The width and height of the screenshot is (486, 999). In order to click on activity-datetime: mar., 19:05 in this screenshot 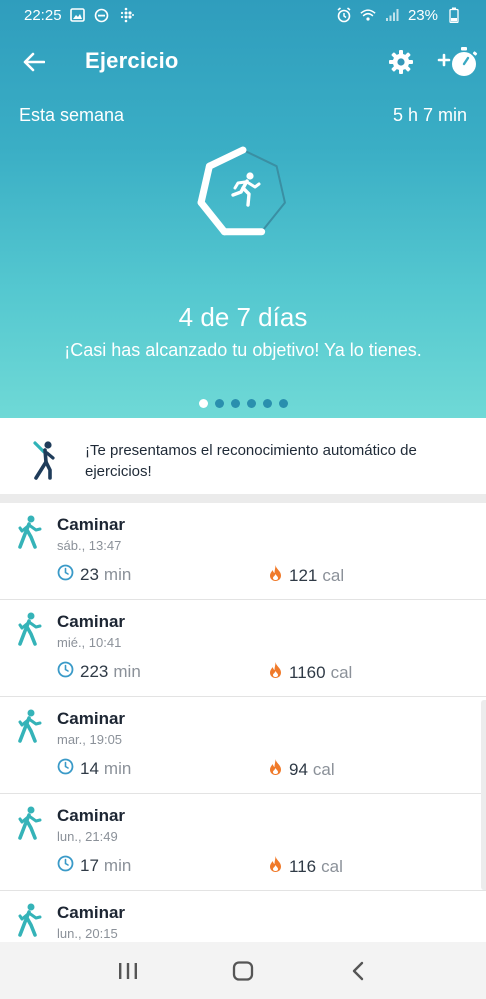, I will do `click(90, 739)`.